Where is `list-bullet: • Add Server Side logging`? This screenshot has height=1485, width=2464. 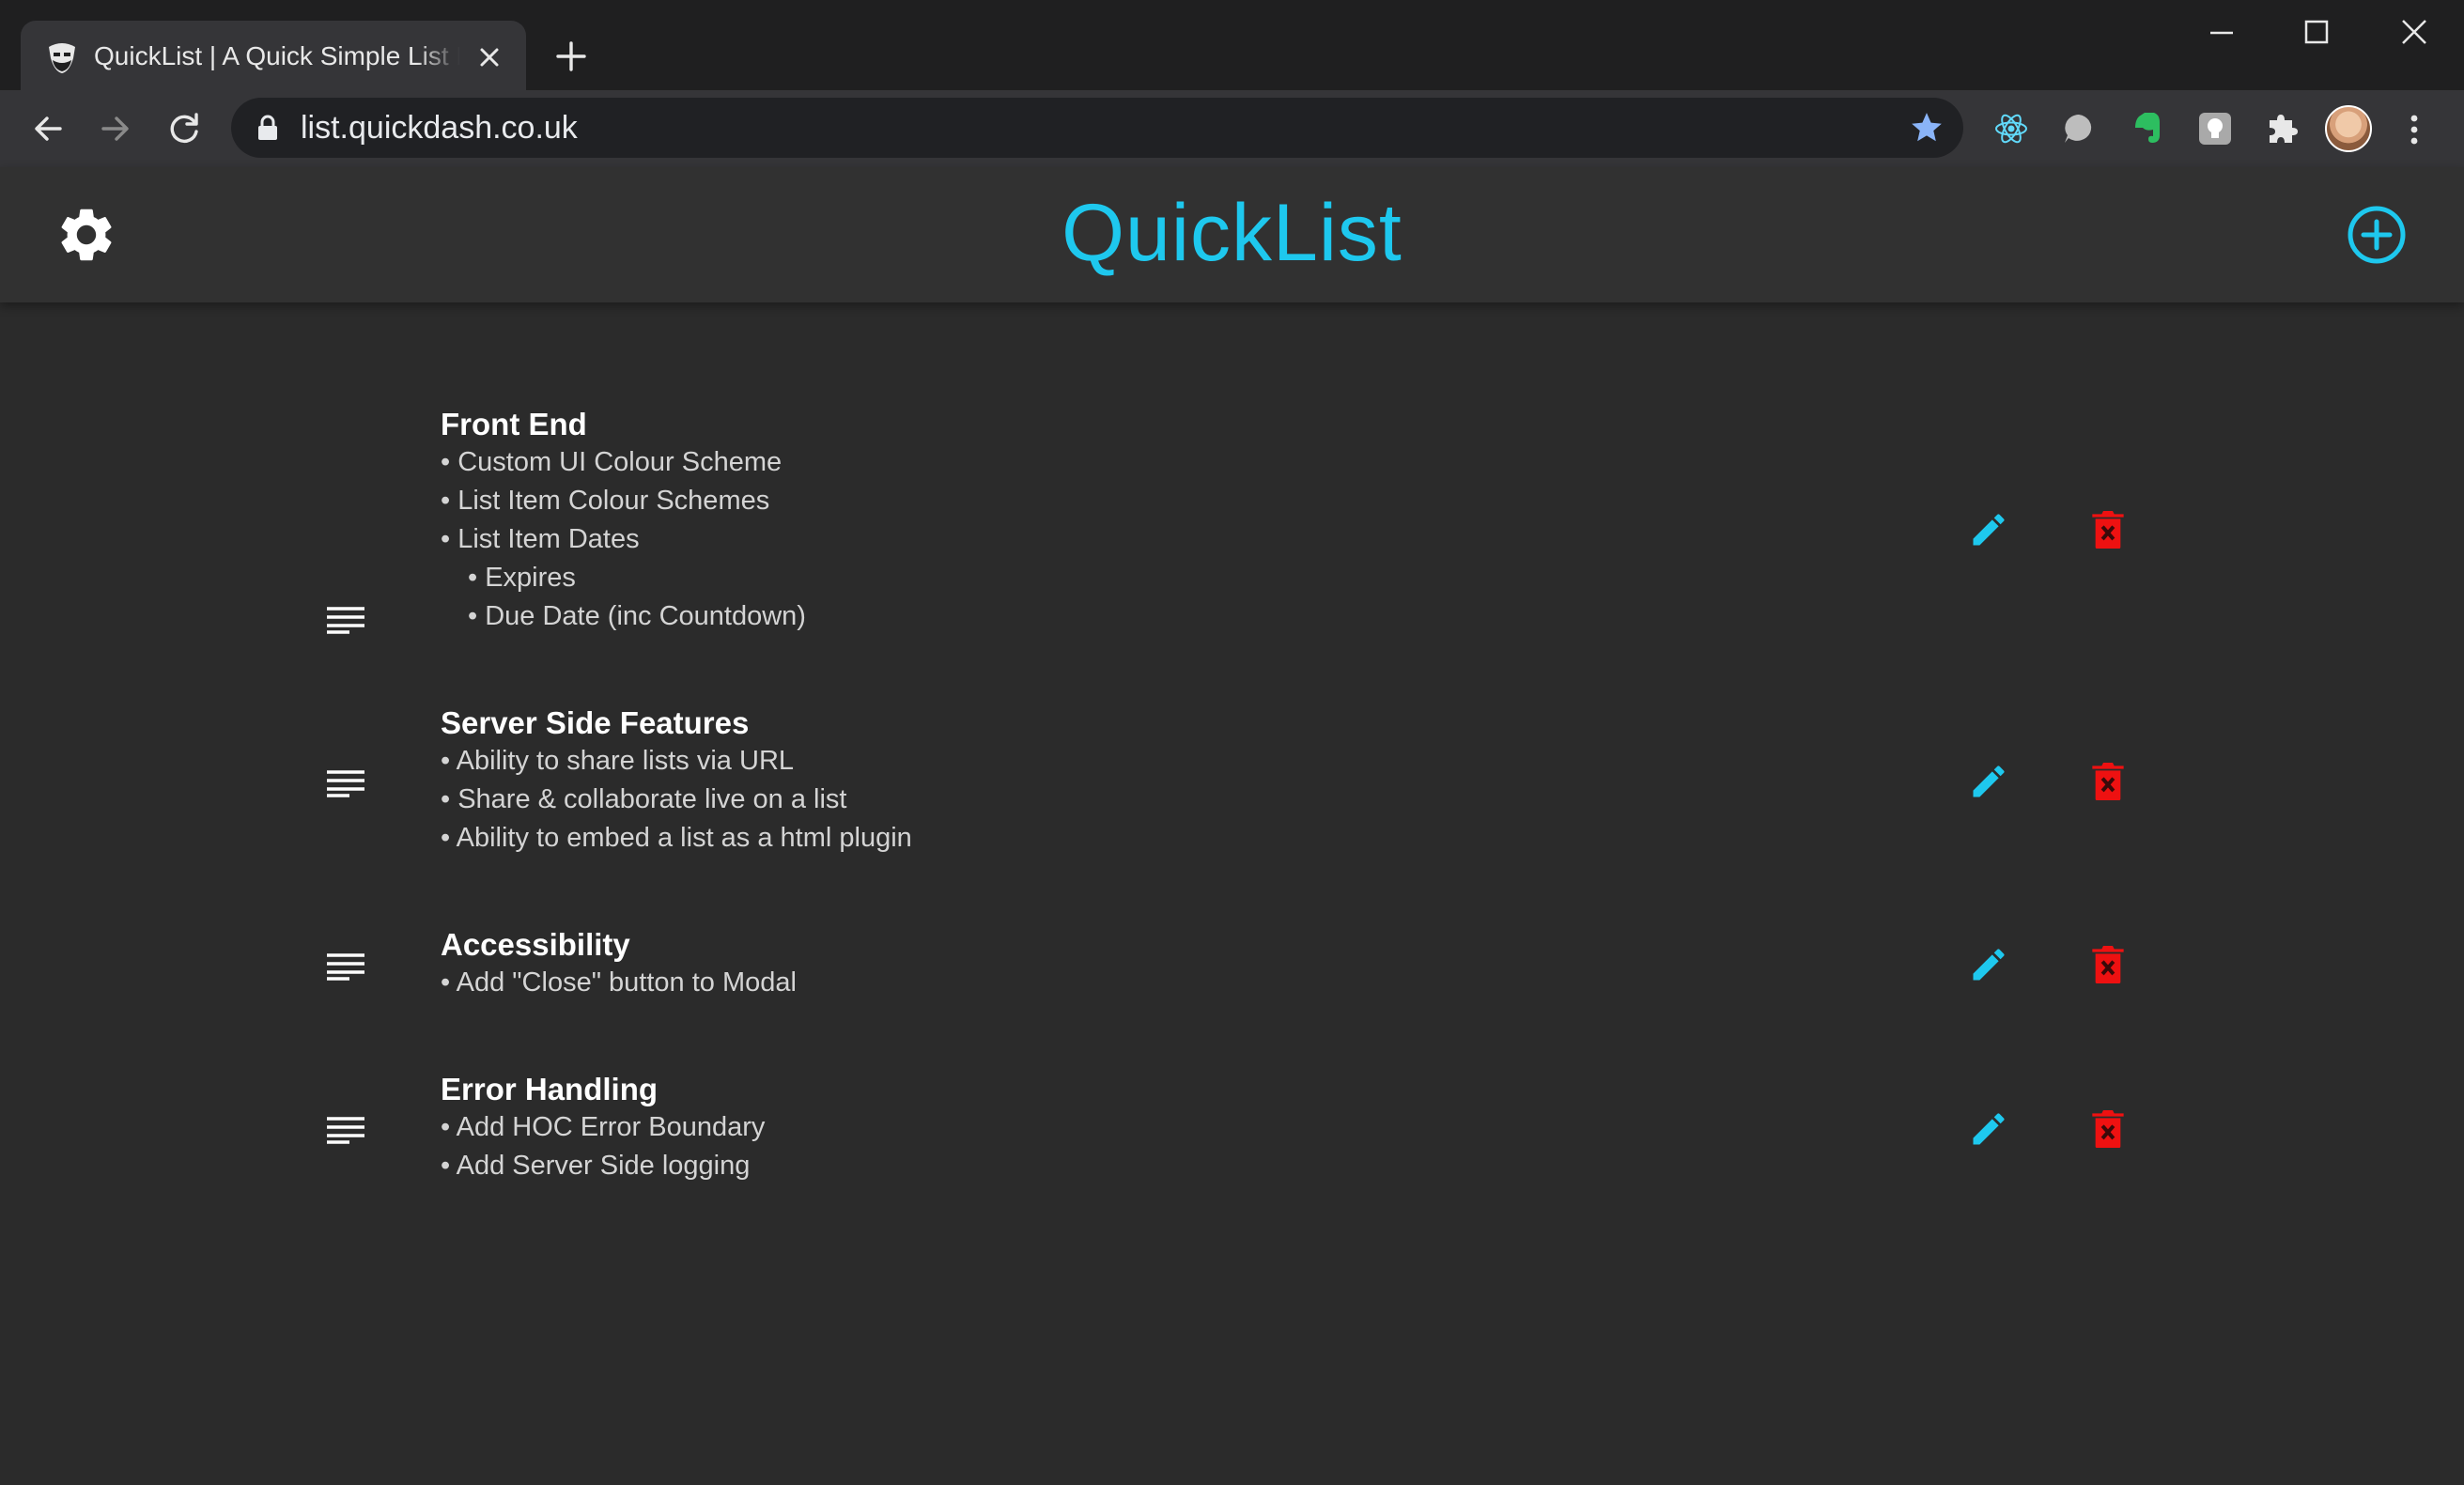 list-bullet: • Add Server Side logging is located at coordinates (596, 1166).